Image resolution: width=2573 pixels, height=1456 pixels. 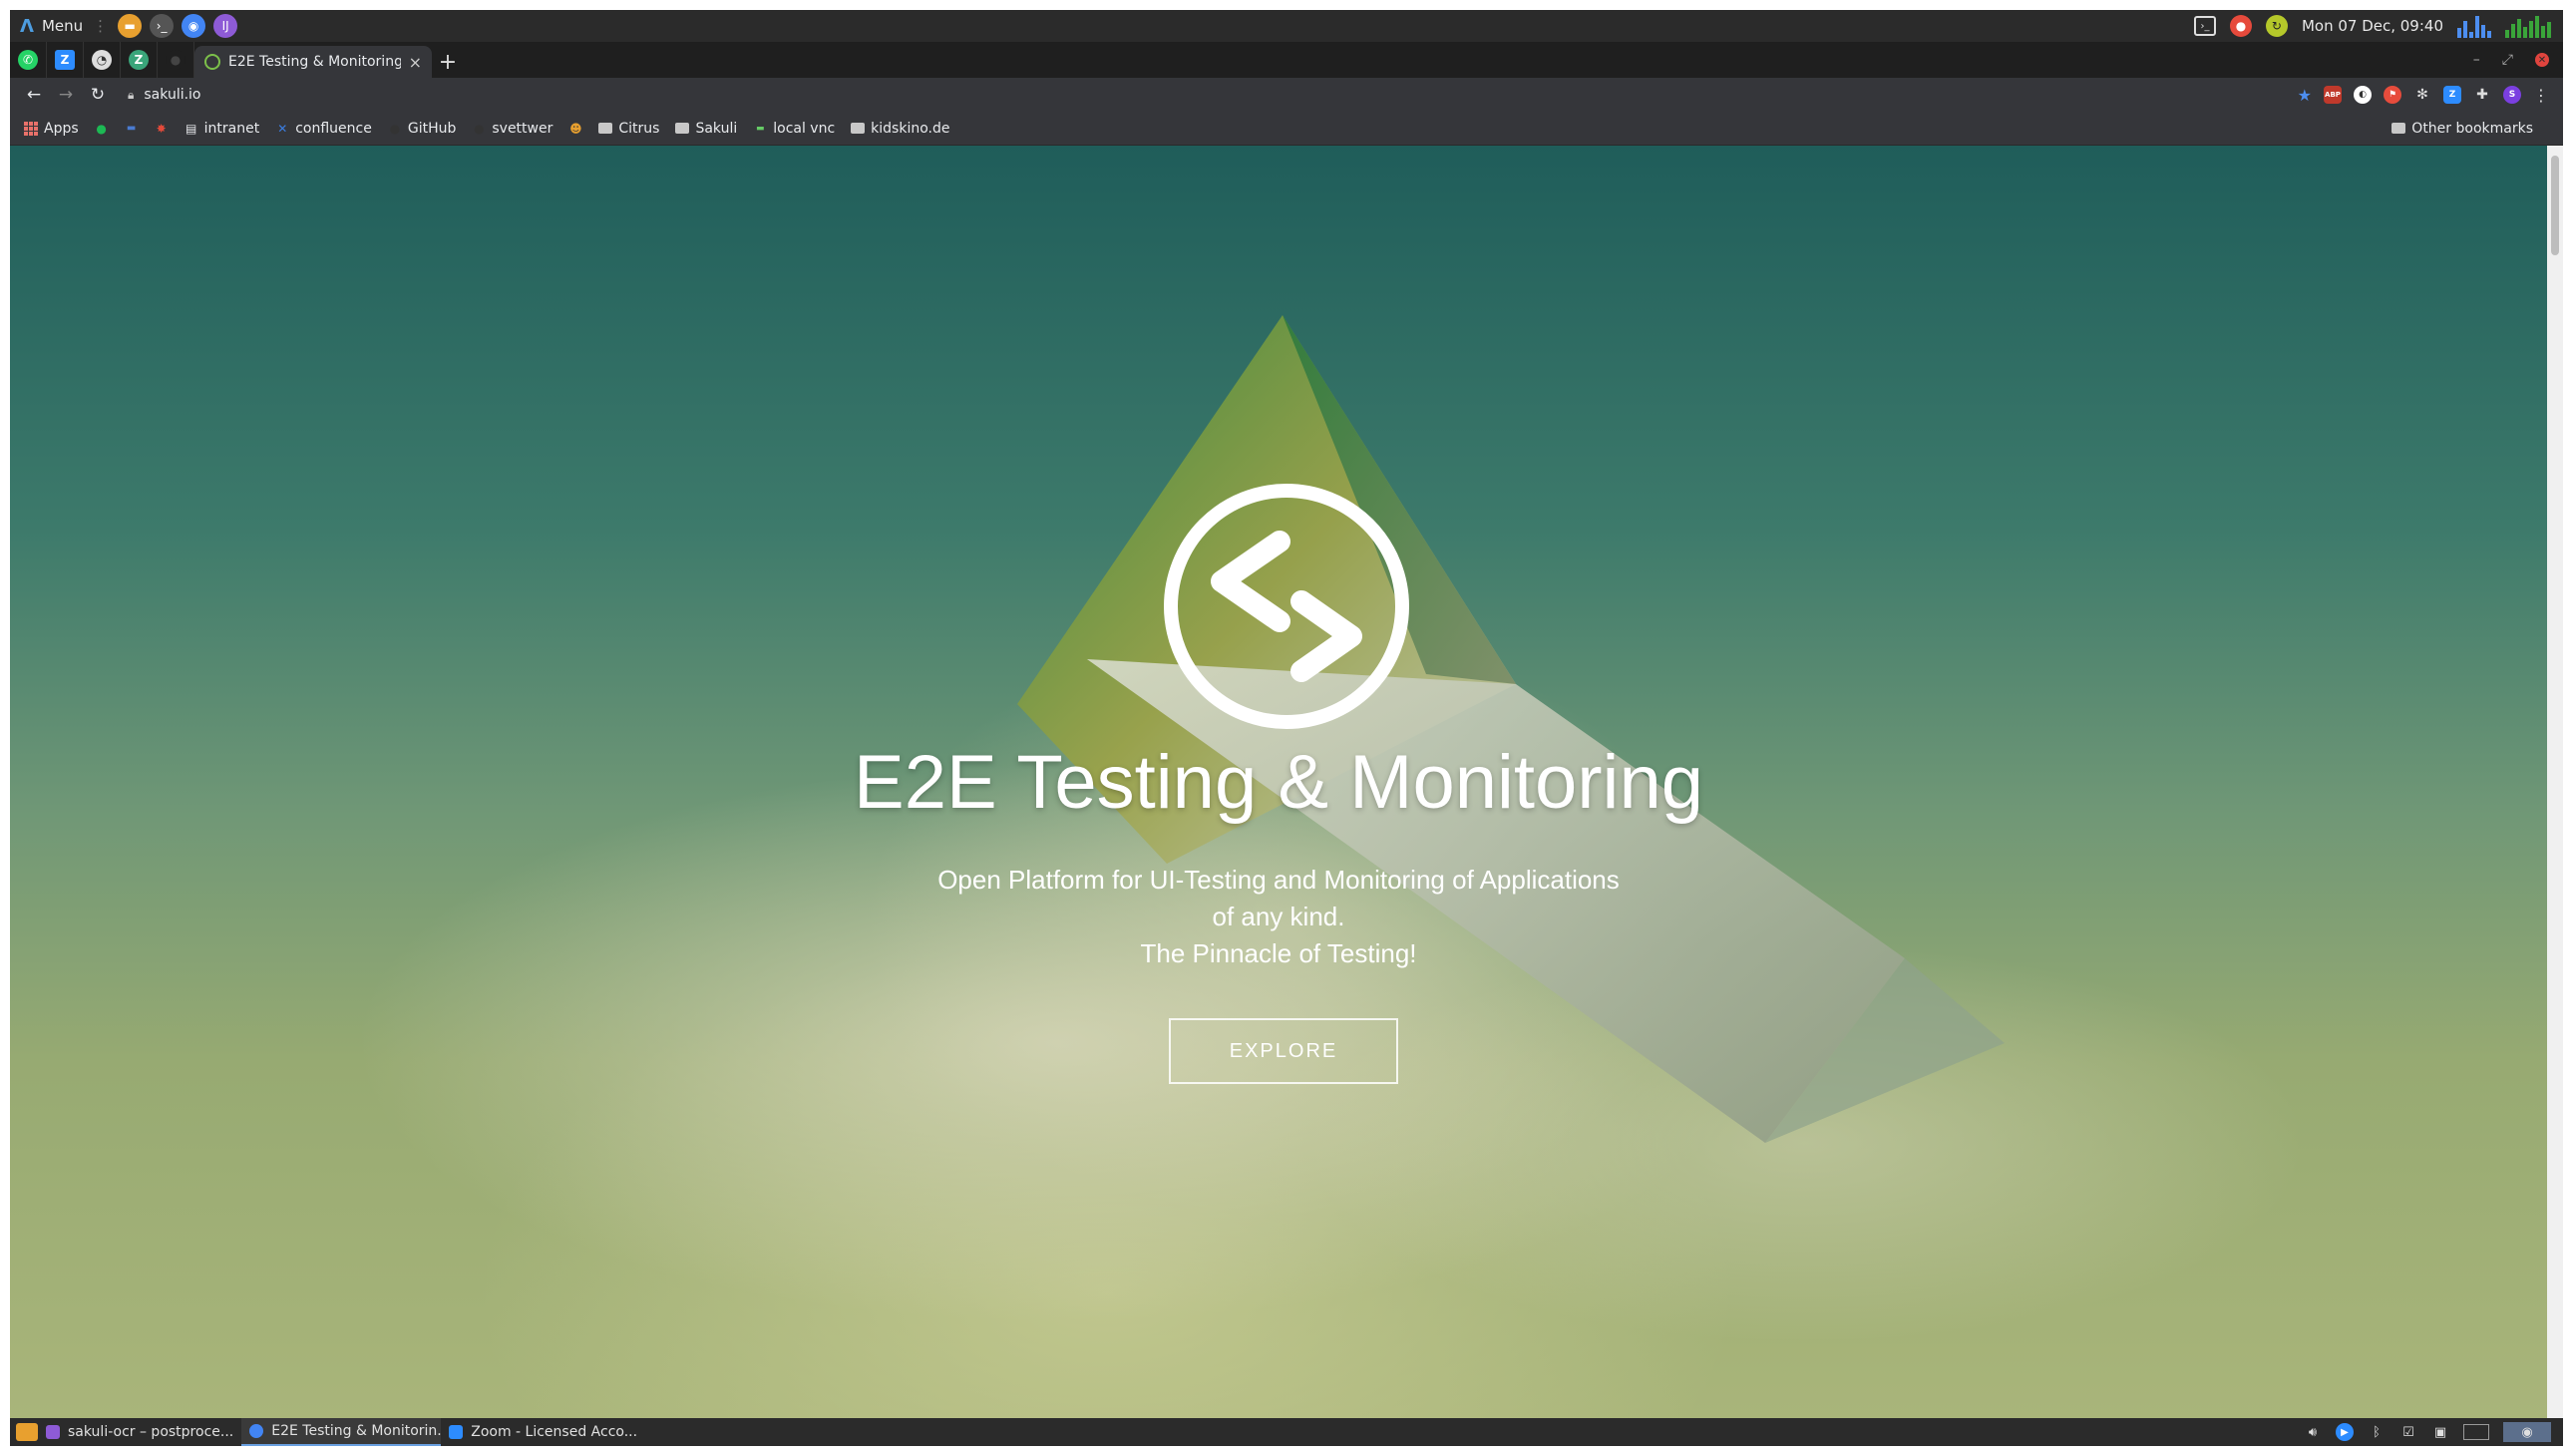 I want to click on arch-logo-icon: Λ, so click(x=27, y=26).